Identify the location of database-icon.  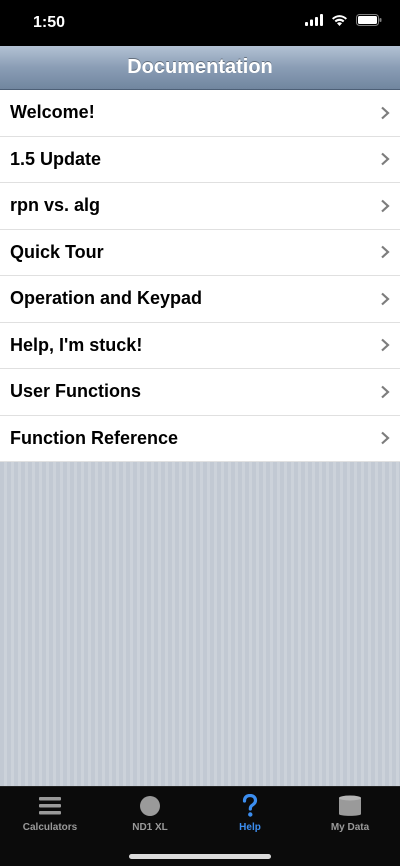
(350, 805).